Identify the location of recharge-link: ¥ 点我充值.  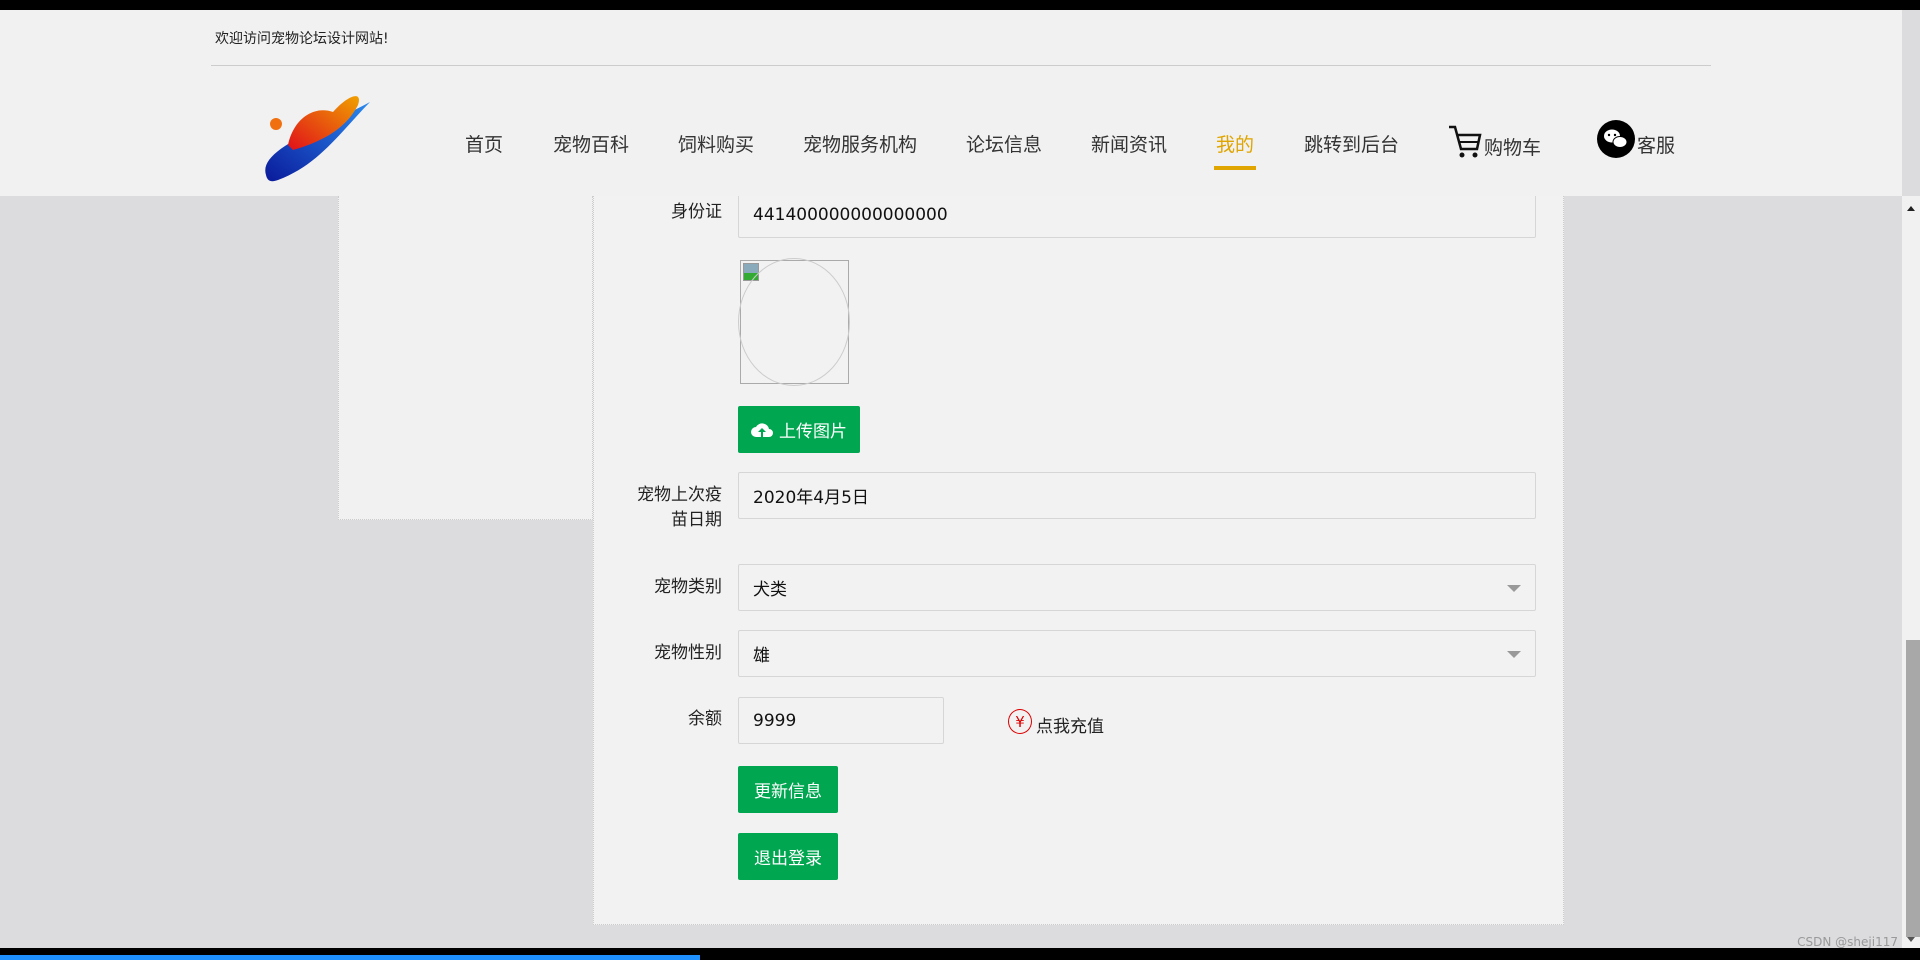
(1056, 721).